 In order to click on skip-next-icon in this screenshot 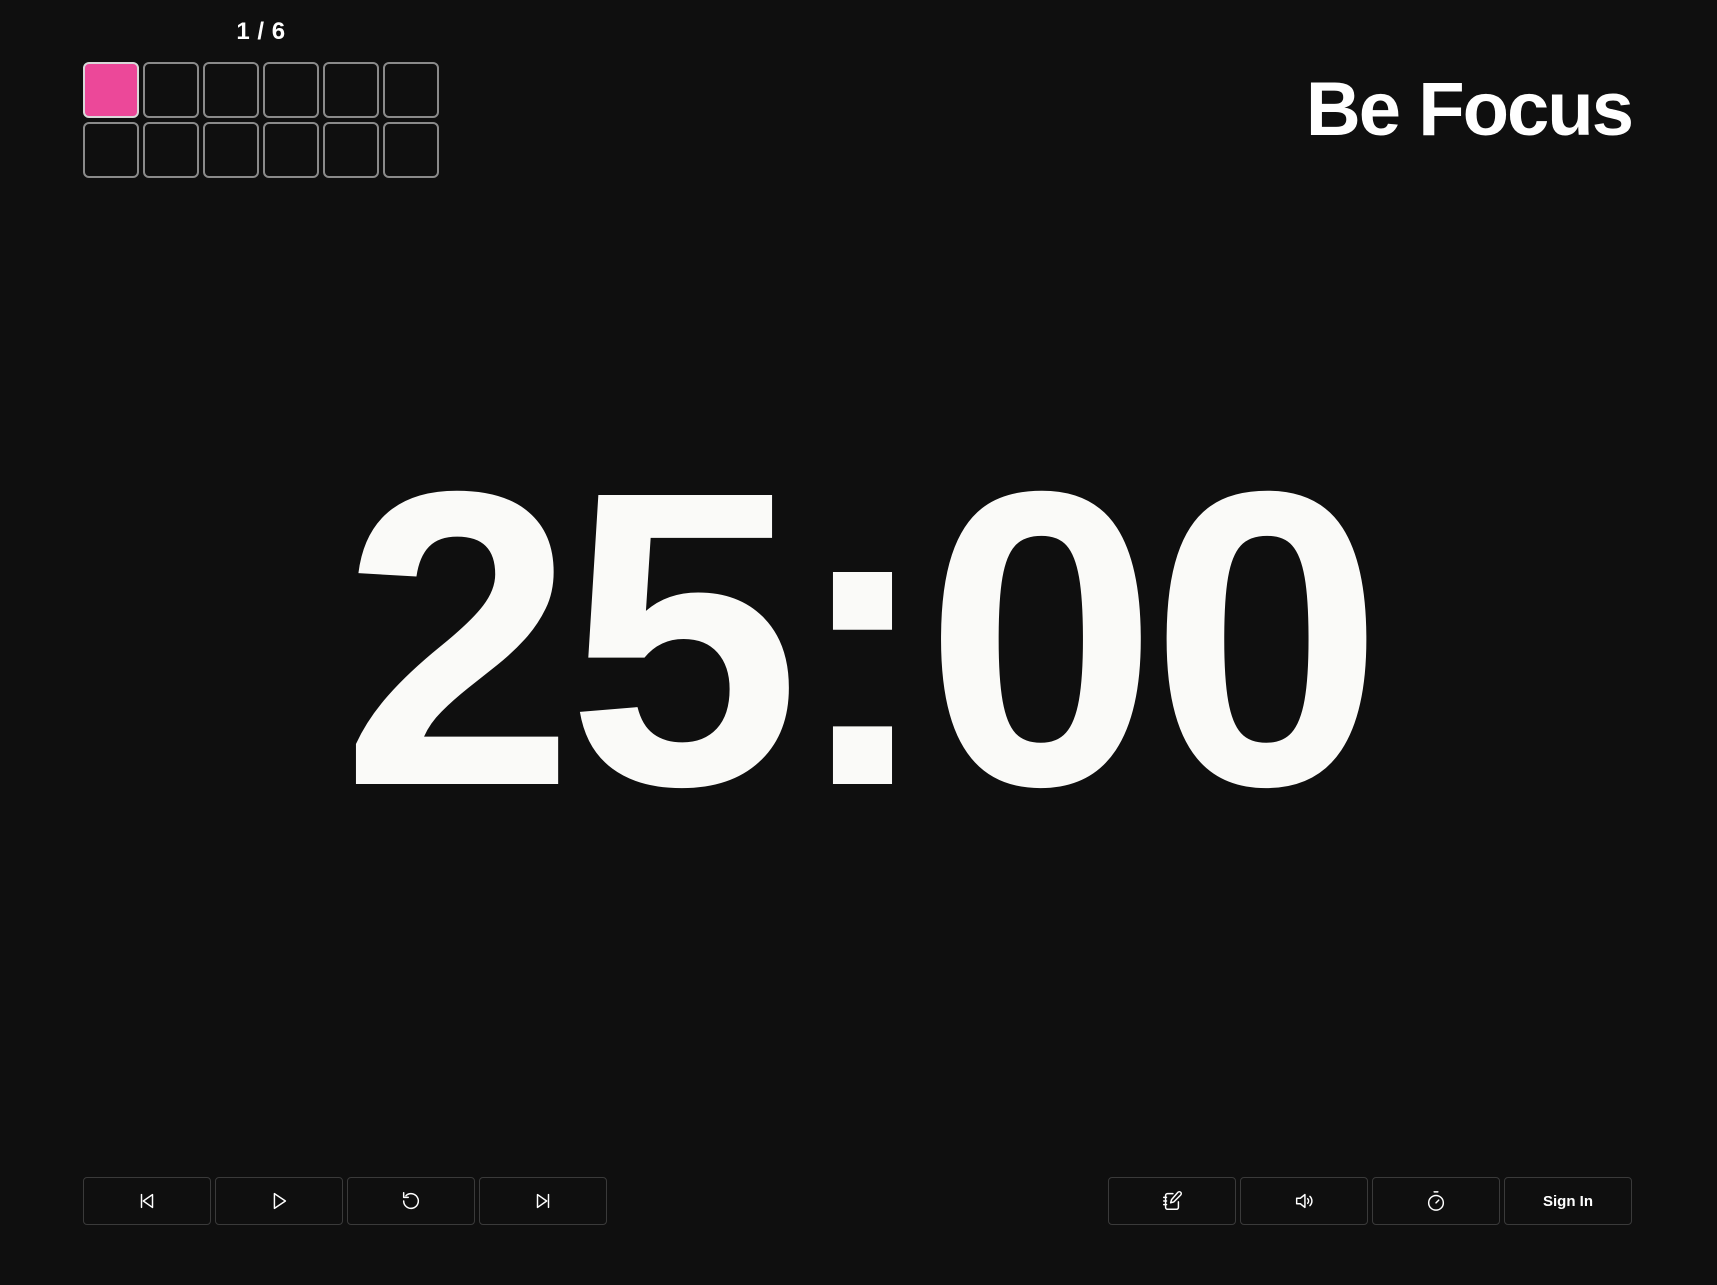, I will do `click(543, 1201)`.